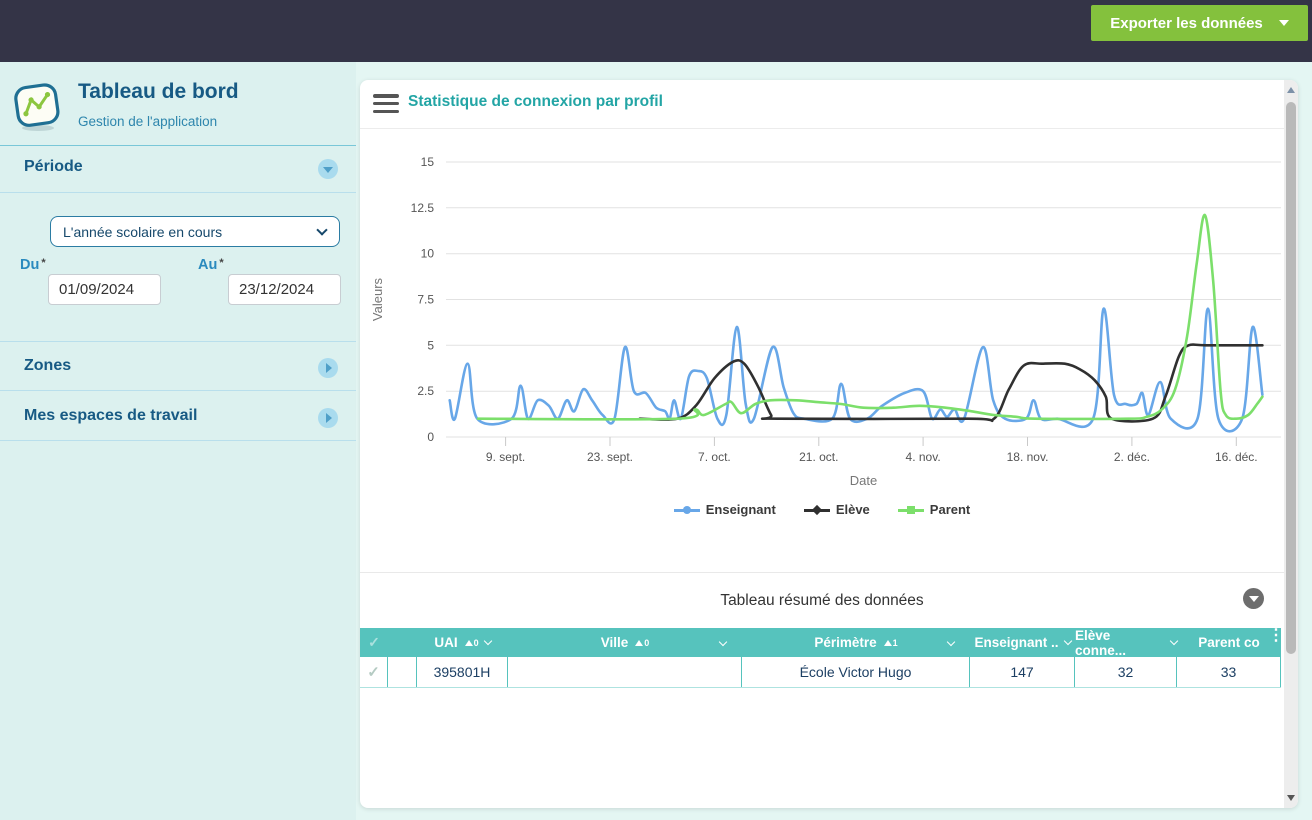 This screenshot has height=820, width=1312. I want to click on section-zones-toggle, so click(328, 368).